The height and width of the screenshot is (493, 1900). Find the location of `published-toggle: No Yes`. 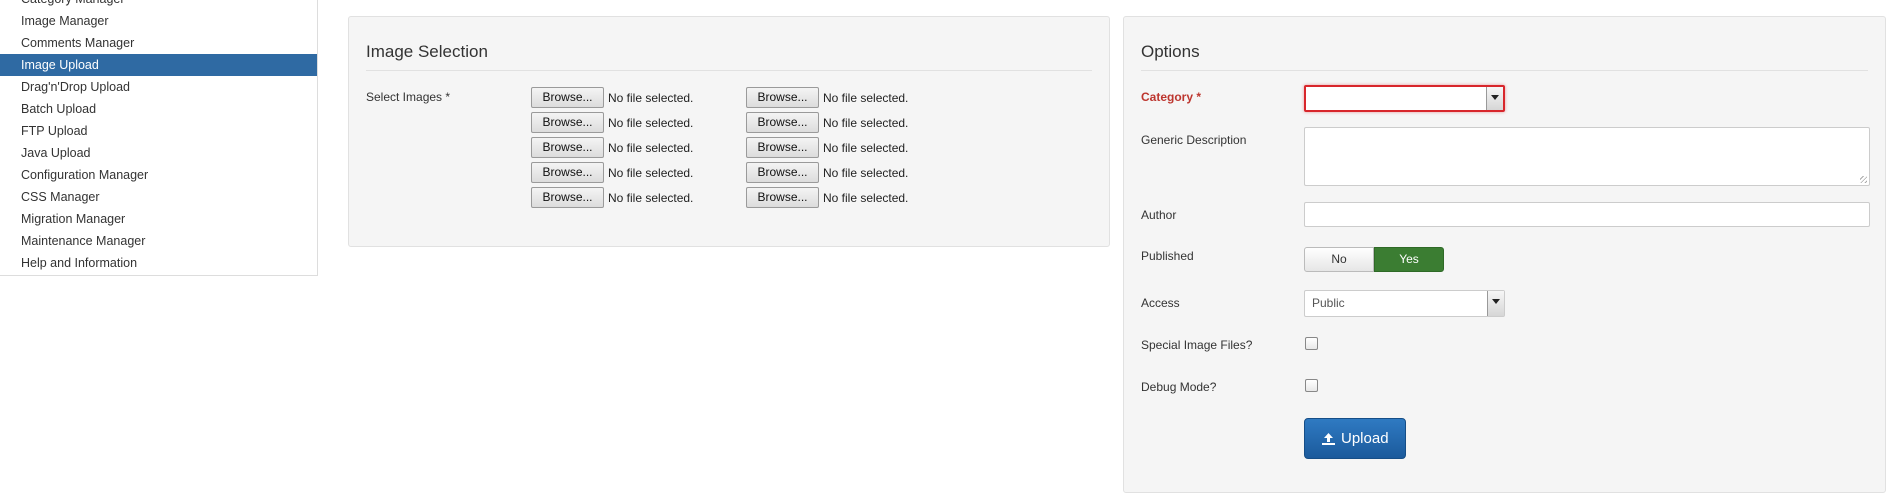

published-toggle: No Yes is located at coordinates (1374, 259).